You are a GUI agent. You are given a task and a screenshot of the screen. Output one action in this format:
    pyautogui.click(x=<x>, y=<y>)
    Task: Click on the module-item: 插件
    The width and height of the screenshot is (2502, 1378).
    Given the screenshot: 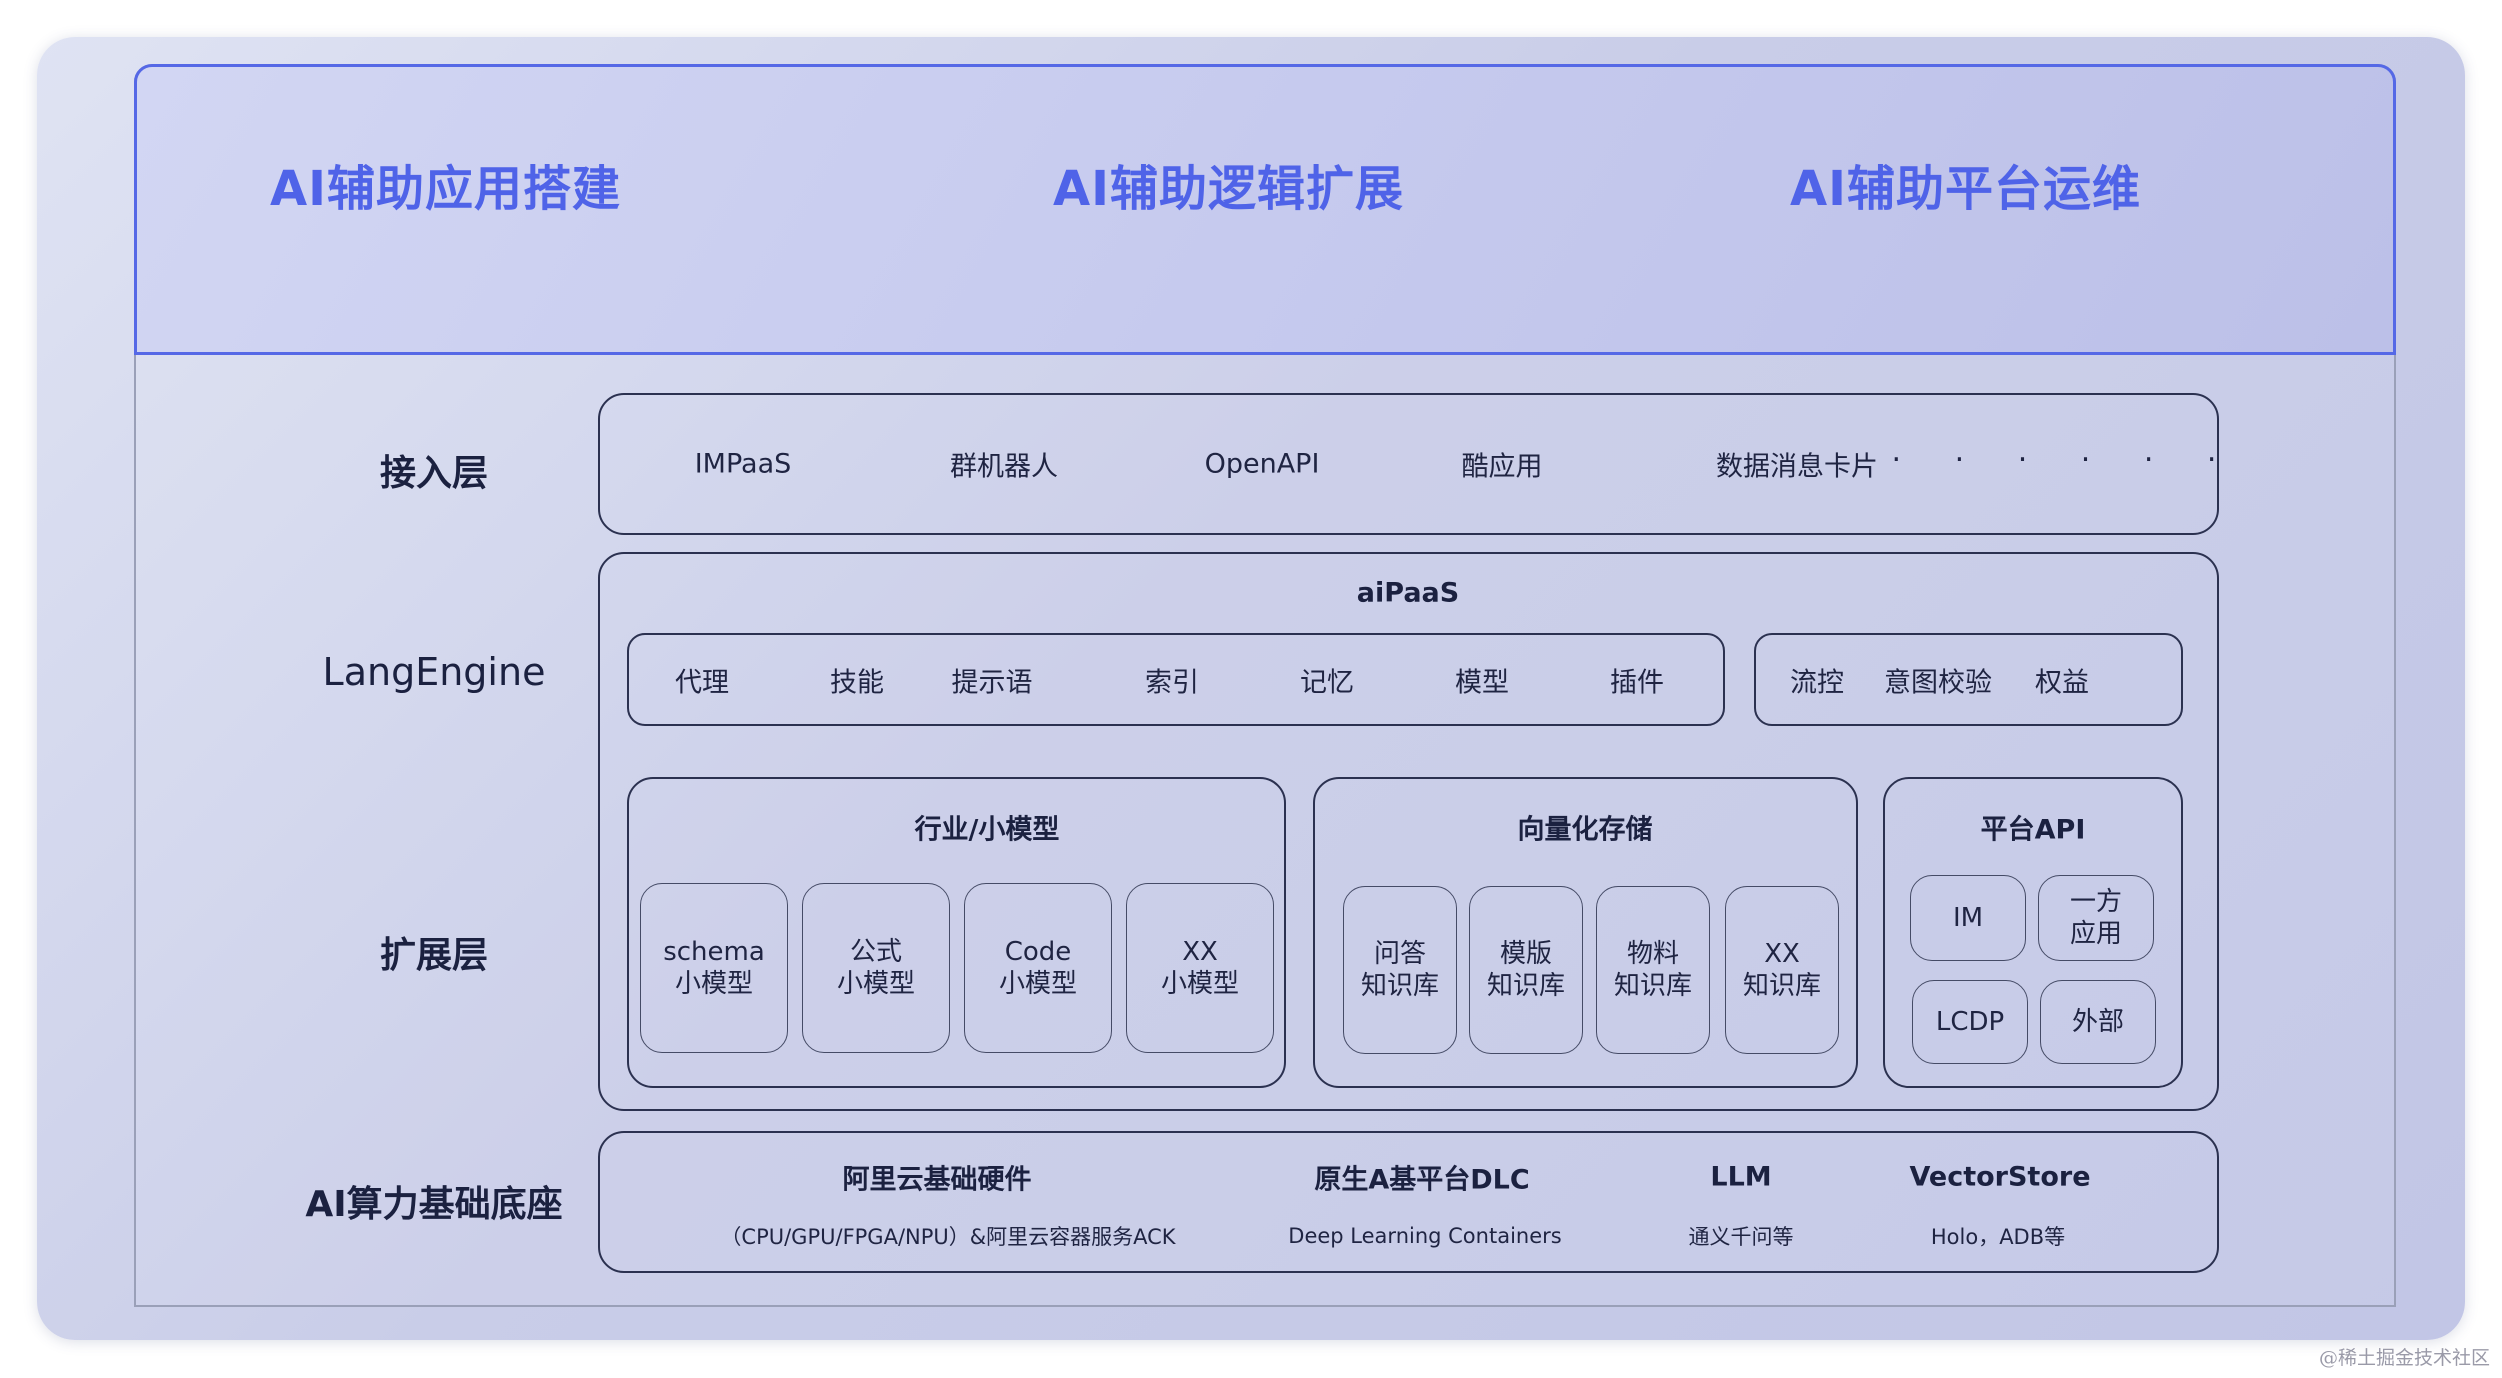 What is the action you would take?
    pyautogui.click(x=1637, y=683)
    